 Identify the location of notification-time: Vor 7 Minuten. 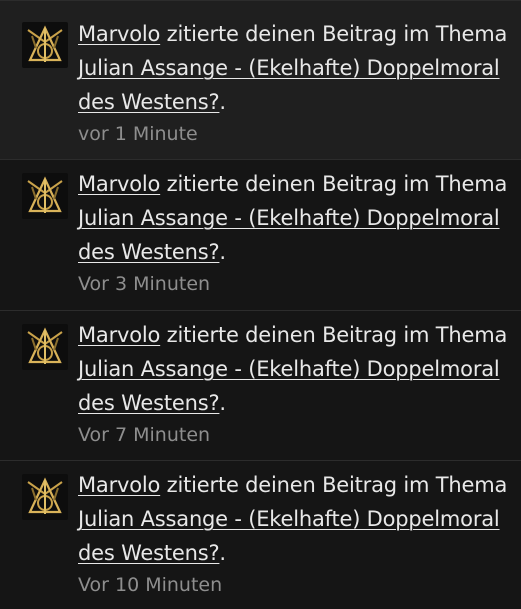
(144, 435).